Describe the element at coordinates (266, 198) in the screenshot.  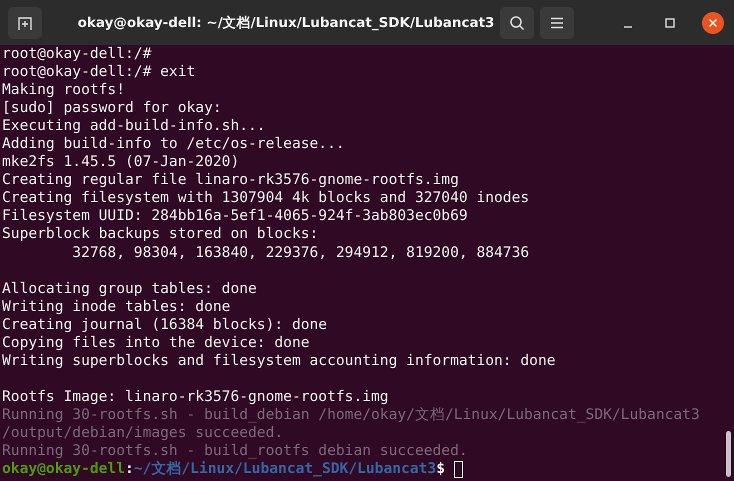
I see `terminal-line: Creating filesystem with 1307904 4k blocks and 327040 inodes` at that location.